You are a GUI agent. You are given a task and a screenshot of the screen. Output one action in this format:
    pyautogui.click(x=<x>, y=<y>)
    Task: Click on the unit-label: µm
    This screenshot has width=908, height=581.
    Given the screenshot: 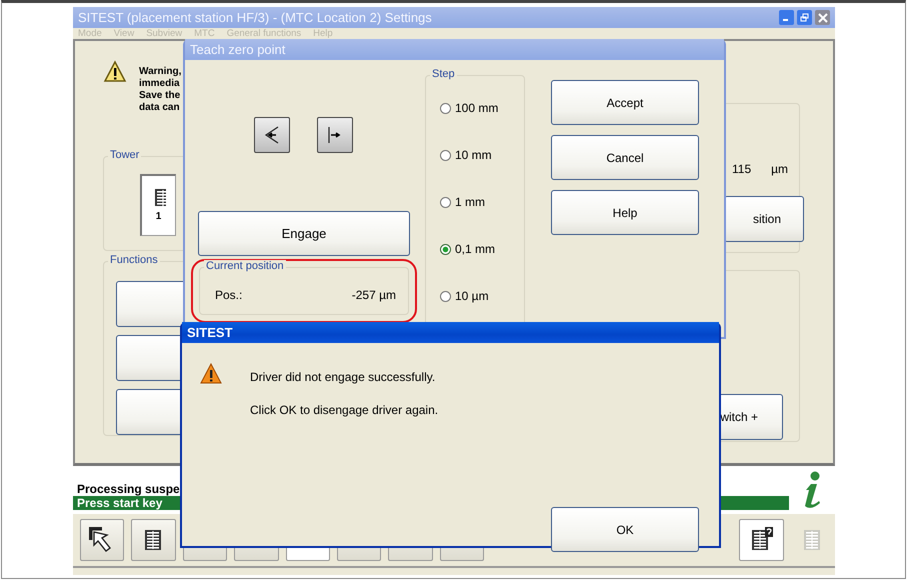 What is the action you would take?
    pyautogui.click(x=779, y=169)
    